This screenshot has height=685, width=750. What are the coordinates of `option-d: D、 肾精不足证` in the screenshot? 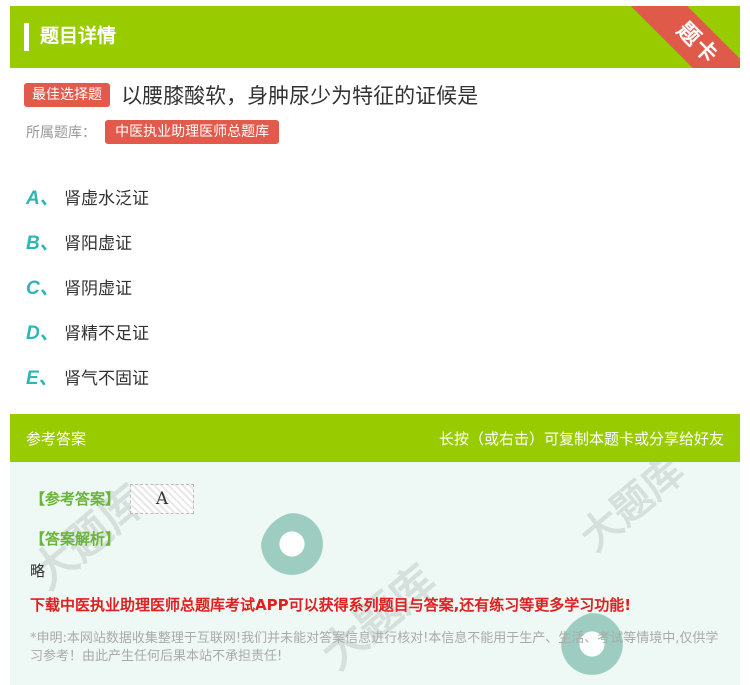 It's located at (87, 331).